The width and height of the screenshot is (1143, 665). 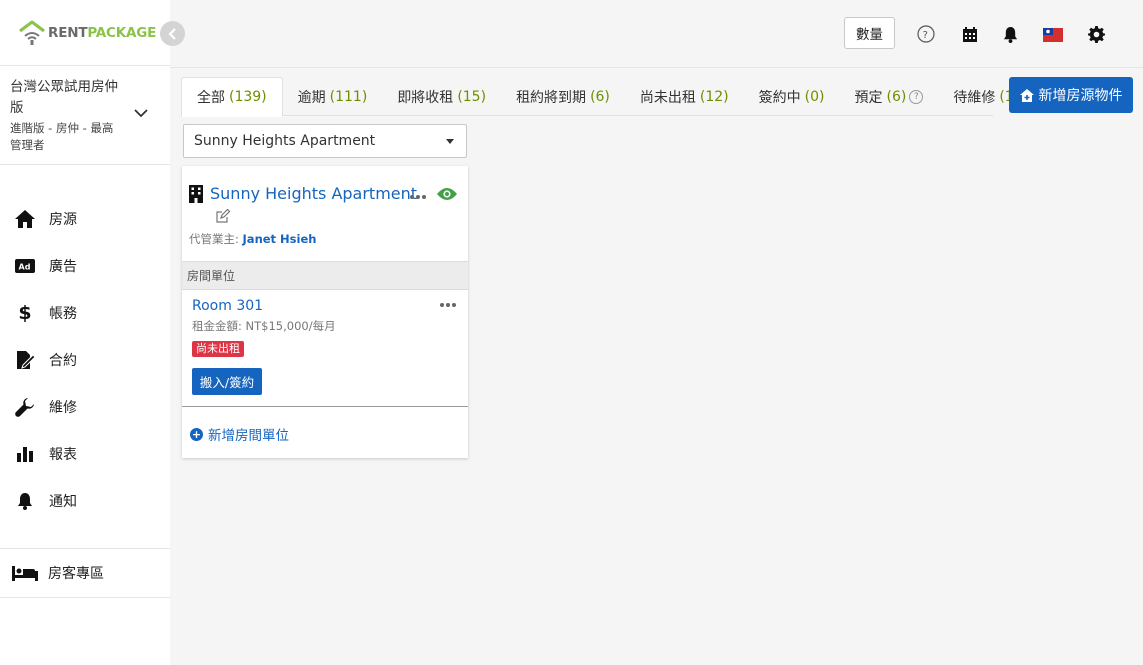 I want to click on logo-text: RENTPACKAGE, so click(x=102, y=33).